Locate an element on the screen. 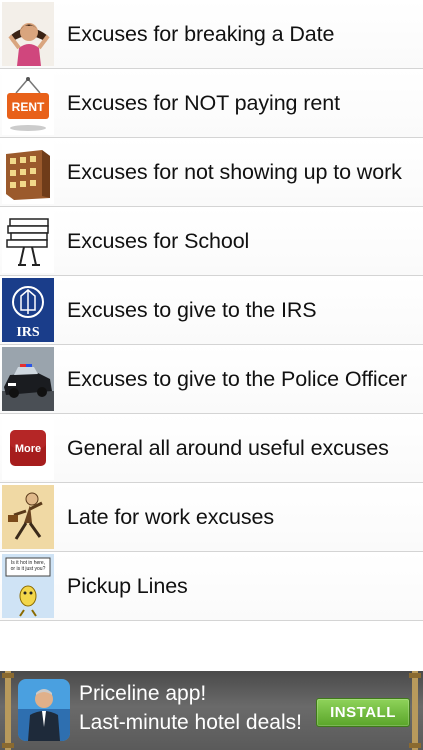  list-item-label: Excuses for breaking a Date is located at coordinates (201, 34).